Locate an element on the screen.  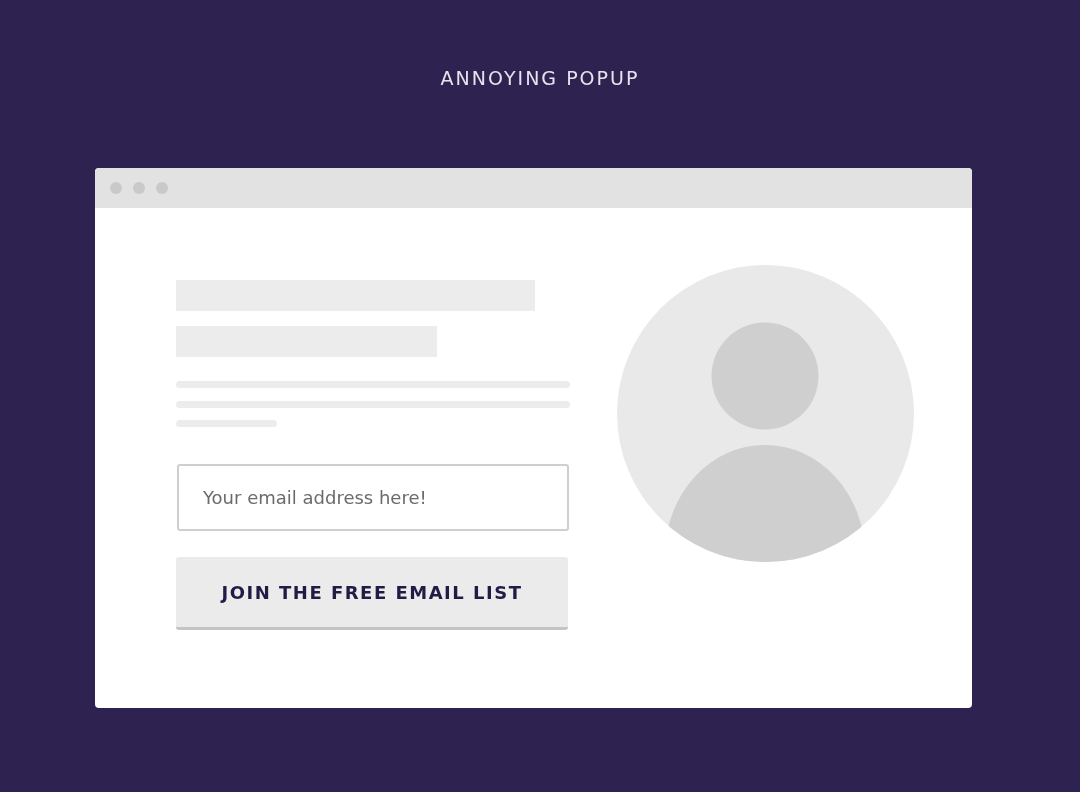
page-heading: ANNOYING POPUP is located at coordinates (540, 78).